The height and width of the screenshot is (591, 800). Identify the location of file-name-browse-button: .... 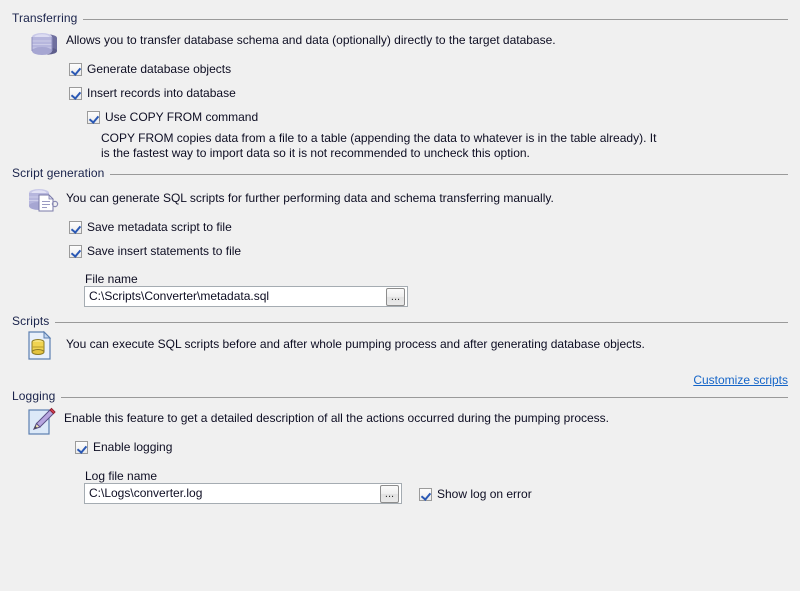
(395, 296).